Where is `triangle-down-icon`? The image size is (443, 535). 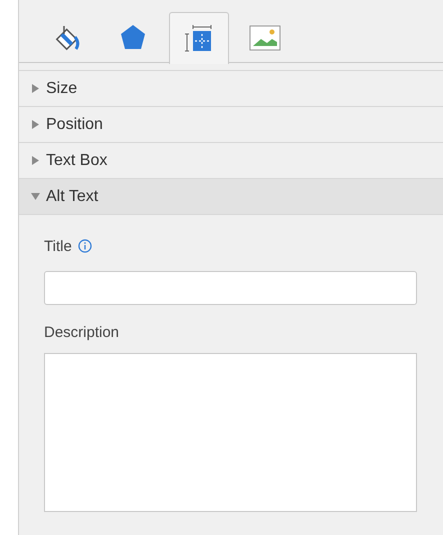
triangle-down-icon is located at coordinates (35, 196).